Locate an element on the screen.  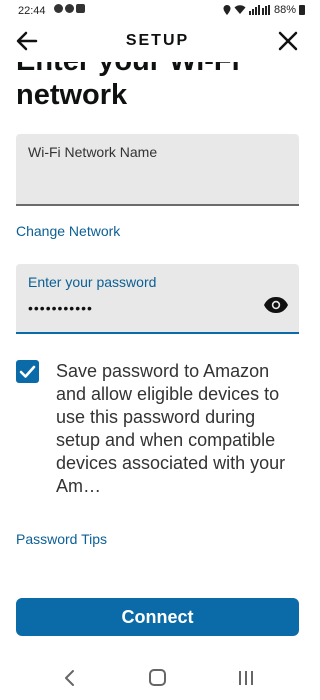
nav-back-icon is located at coordinates (70, 678).